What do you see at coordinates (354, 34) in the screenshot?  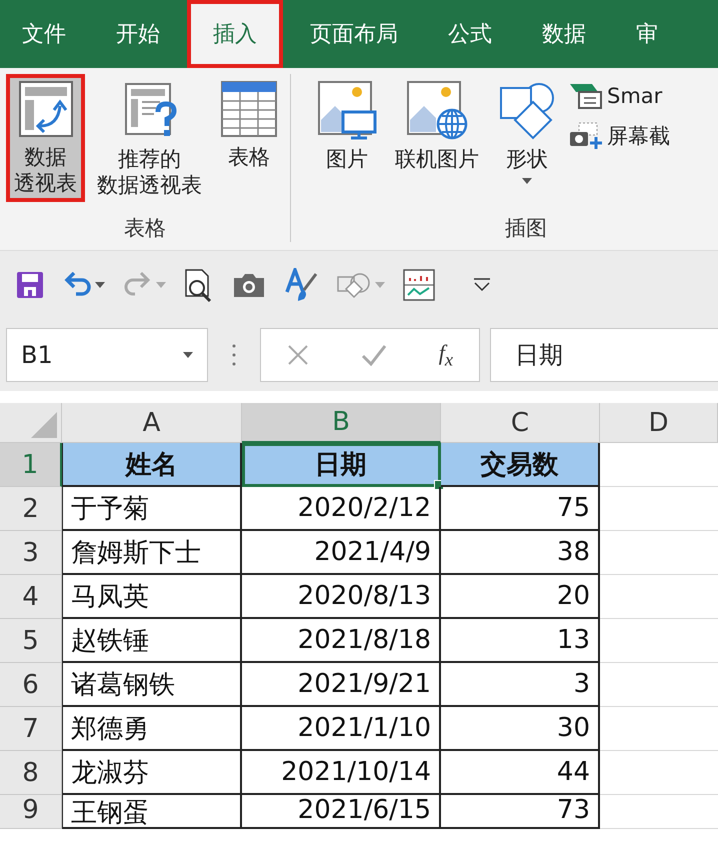 I see `ribbon-tab: 页面布局` at bounding box center [354, 34].